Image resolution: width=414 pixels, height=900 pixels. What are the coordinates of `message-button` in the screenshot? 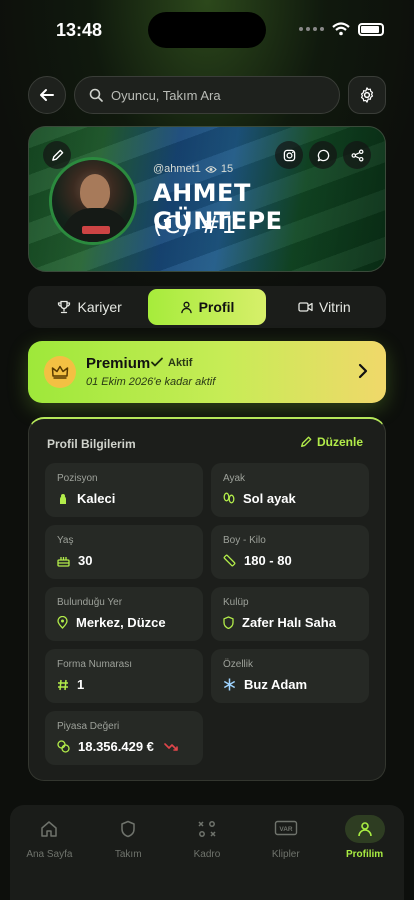 It's located at (323, 155).